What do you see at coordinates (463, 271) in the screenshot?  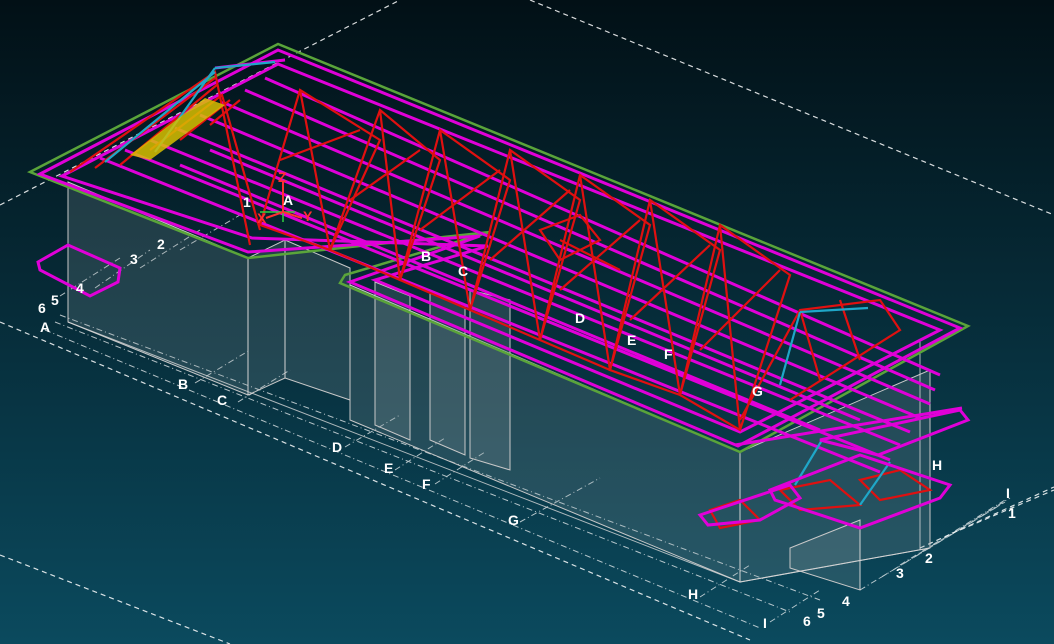 I see `grid-label-roof-C: C` at bounding box center [463, 271].